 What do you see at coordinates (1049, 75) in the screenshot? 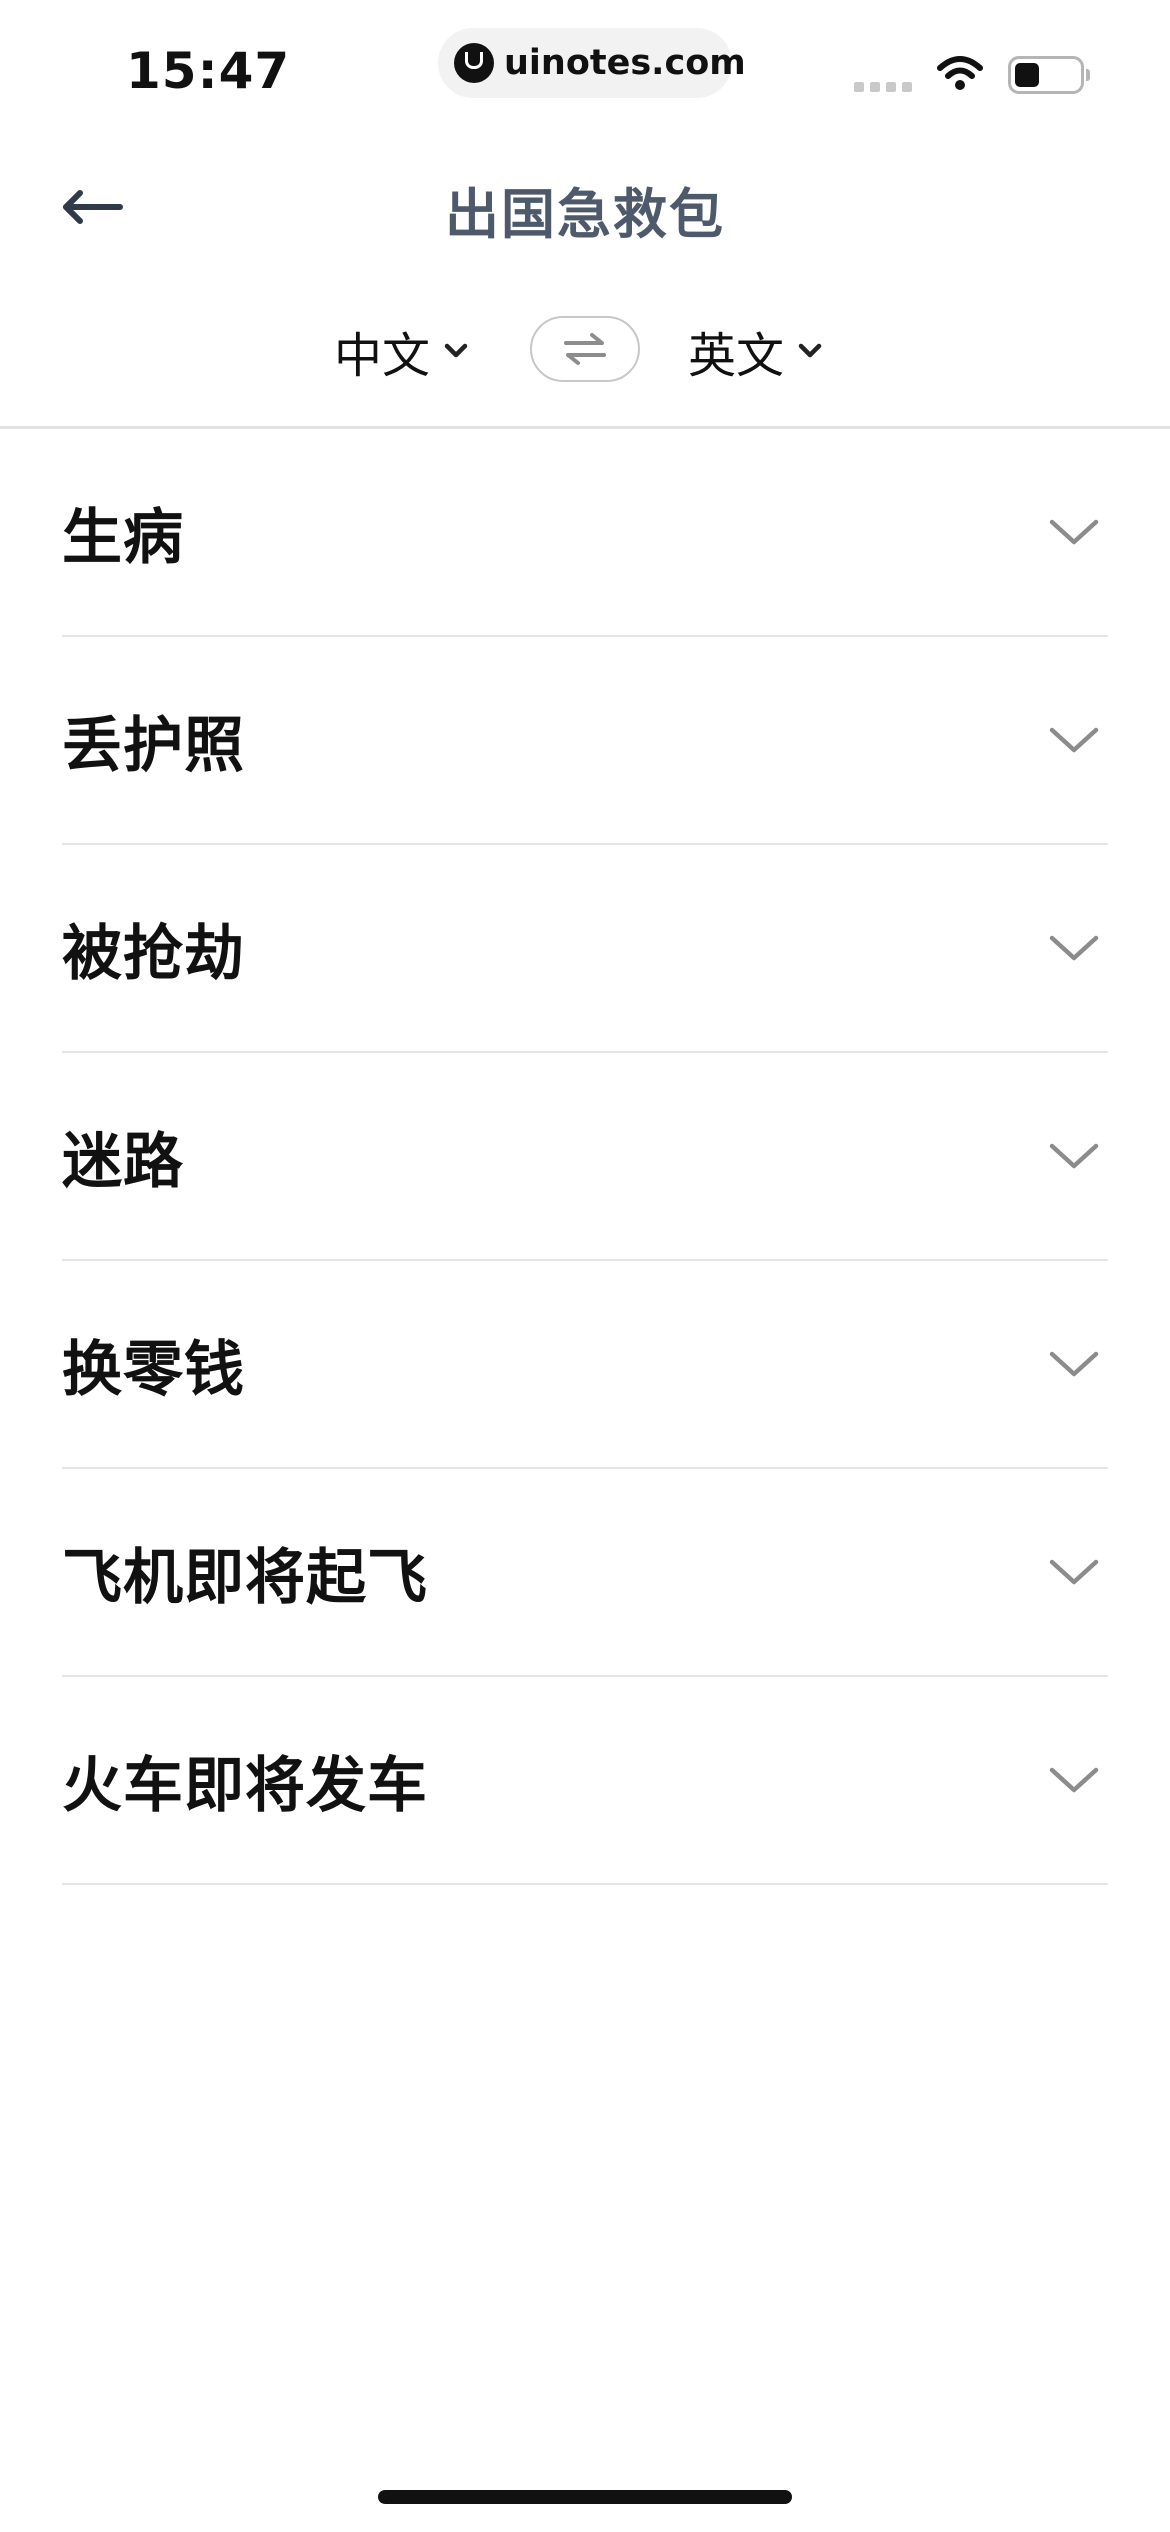
I see `battery-icon` at bounding box center [1049, 75].